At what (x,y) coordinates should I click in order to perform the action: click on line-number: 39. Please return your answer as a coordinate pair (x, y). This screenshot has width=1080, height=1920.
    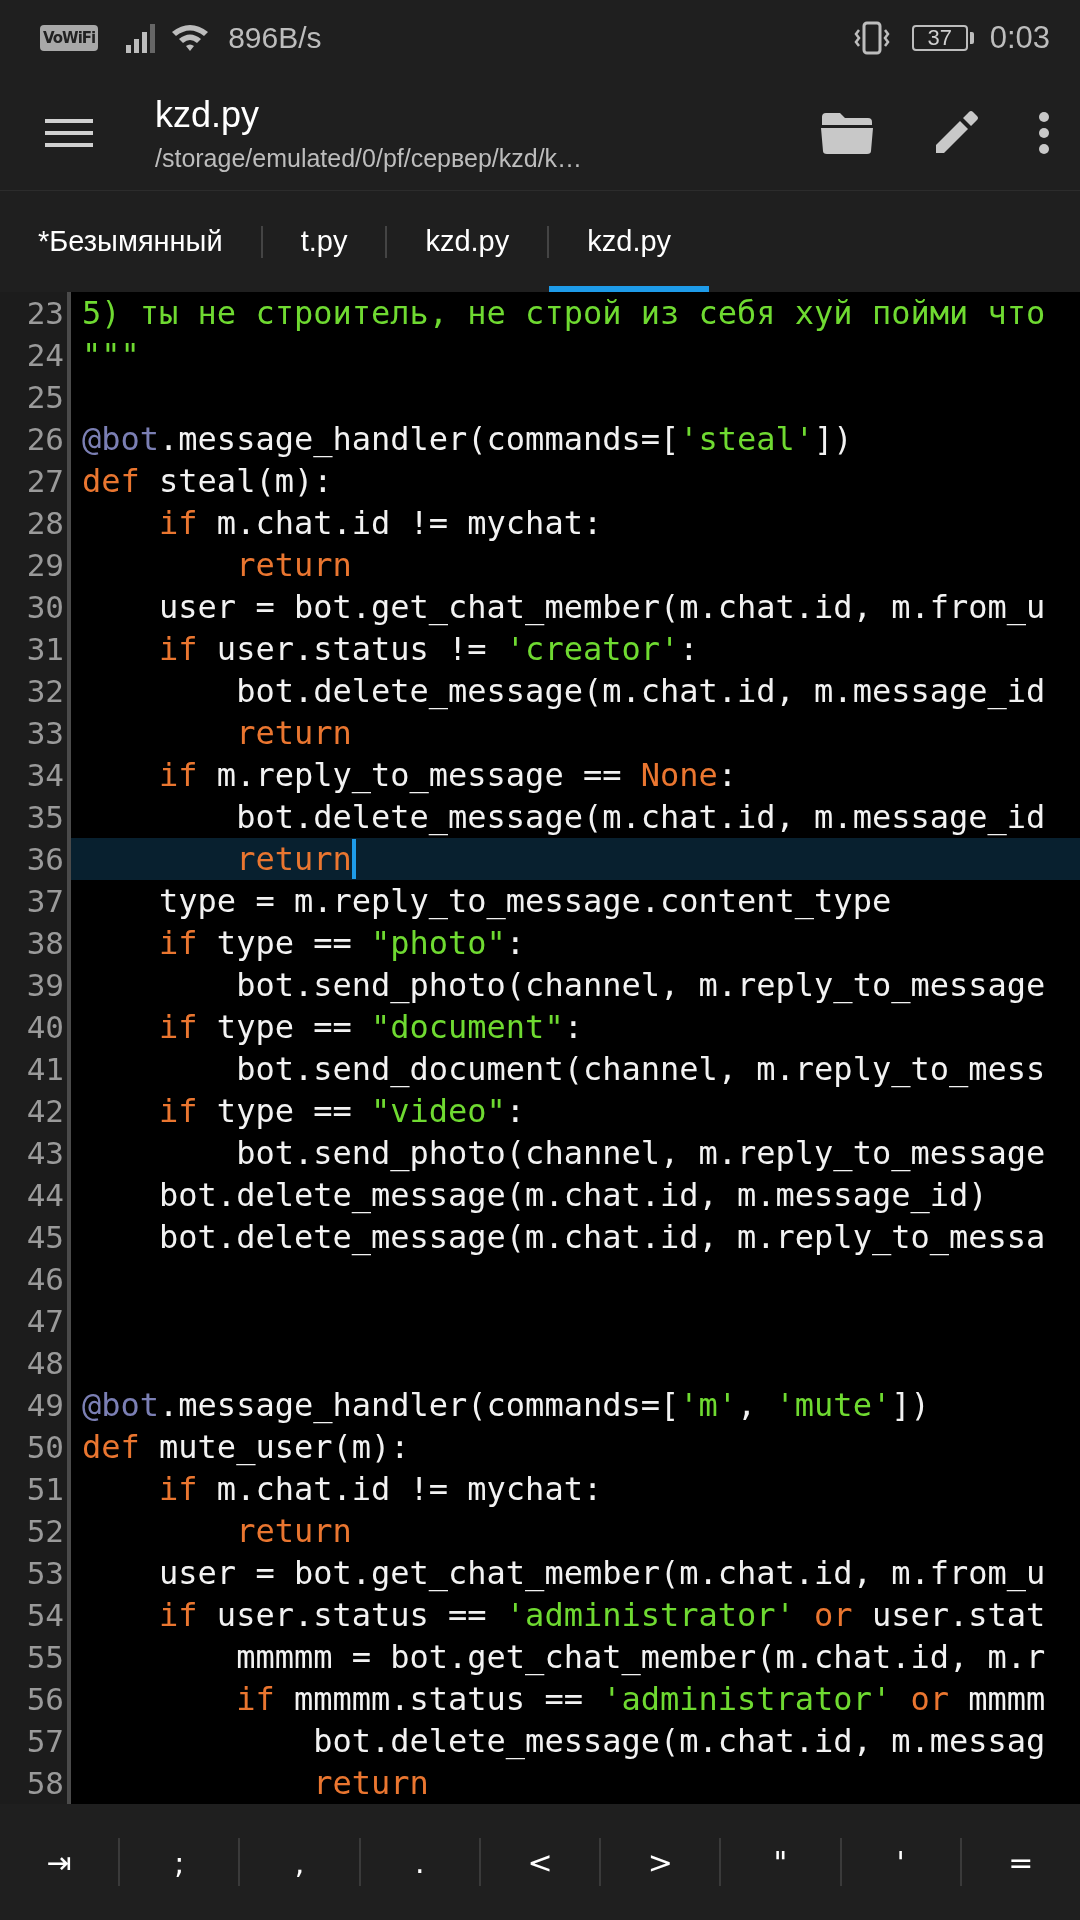
    Looking at the image, I should click on (35, 985).